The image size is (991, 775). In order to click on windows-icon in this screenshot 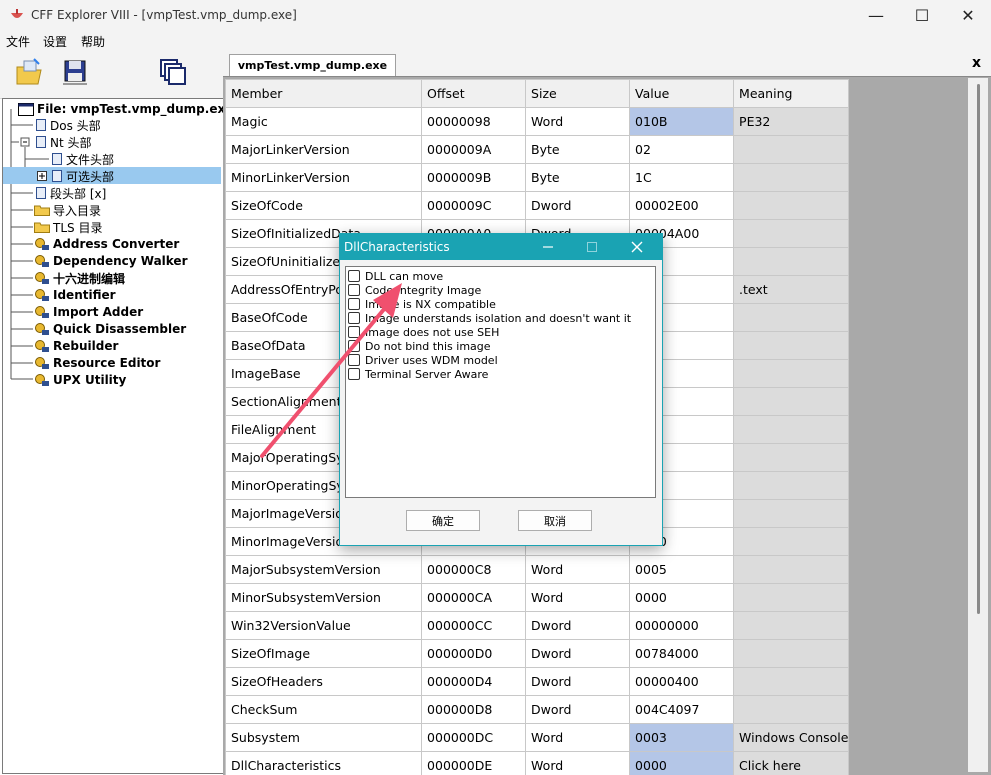, I will do `click(173, 72)`.